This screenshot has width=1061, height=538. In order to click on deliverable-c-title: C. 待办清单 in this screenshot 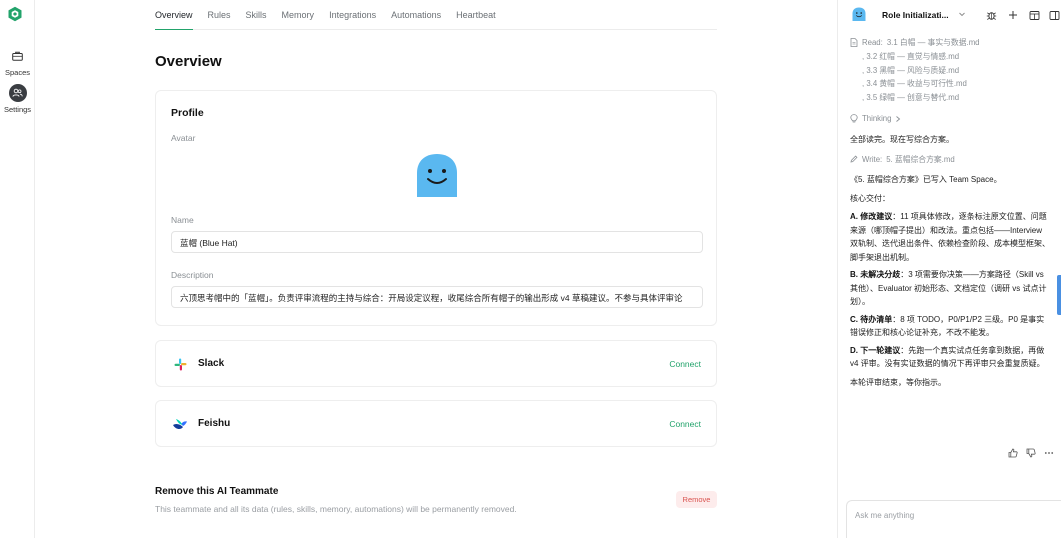, I will do `click(871, 319)`.